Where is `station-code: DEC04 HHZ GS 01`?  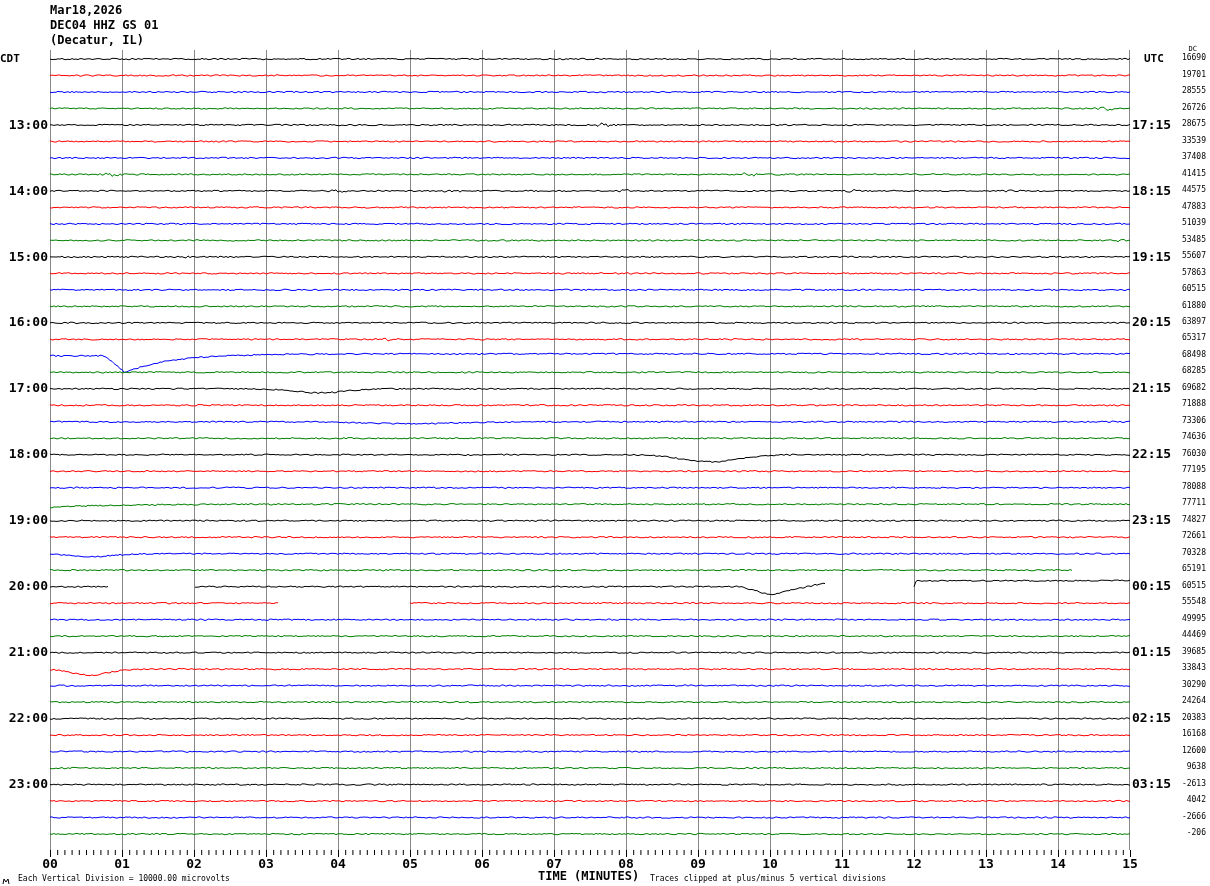
station-code: DEC04 HHZ GS 01 is located at coordinates (104, 25).